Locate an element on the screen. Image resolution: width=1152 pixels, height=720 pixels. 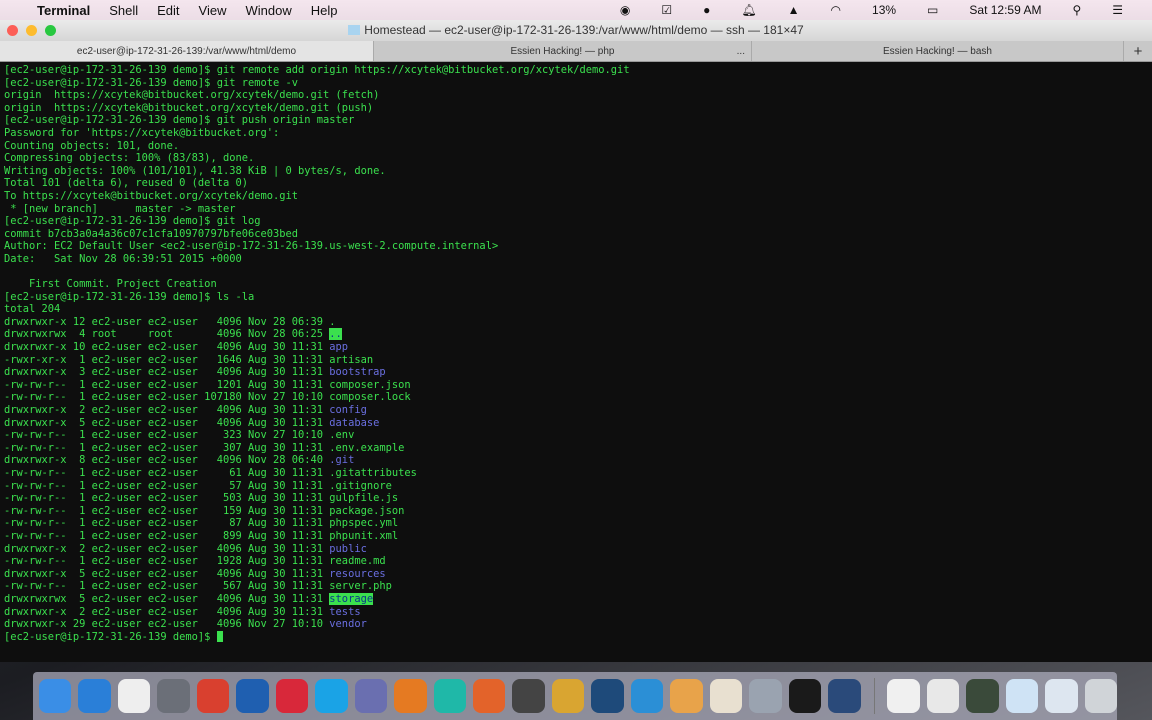
firefox-icon is located at coordinates (252, 696).